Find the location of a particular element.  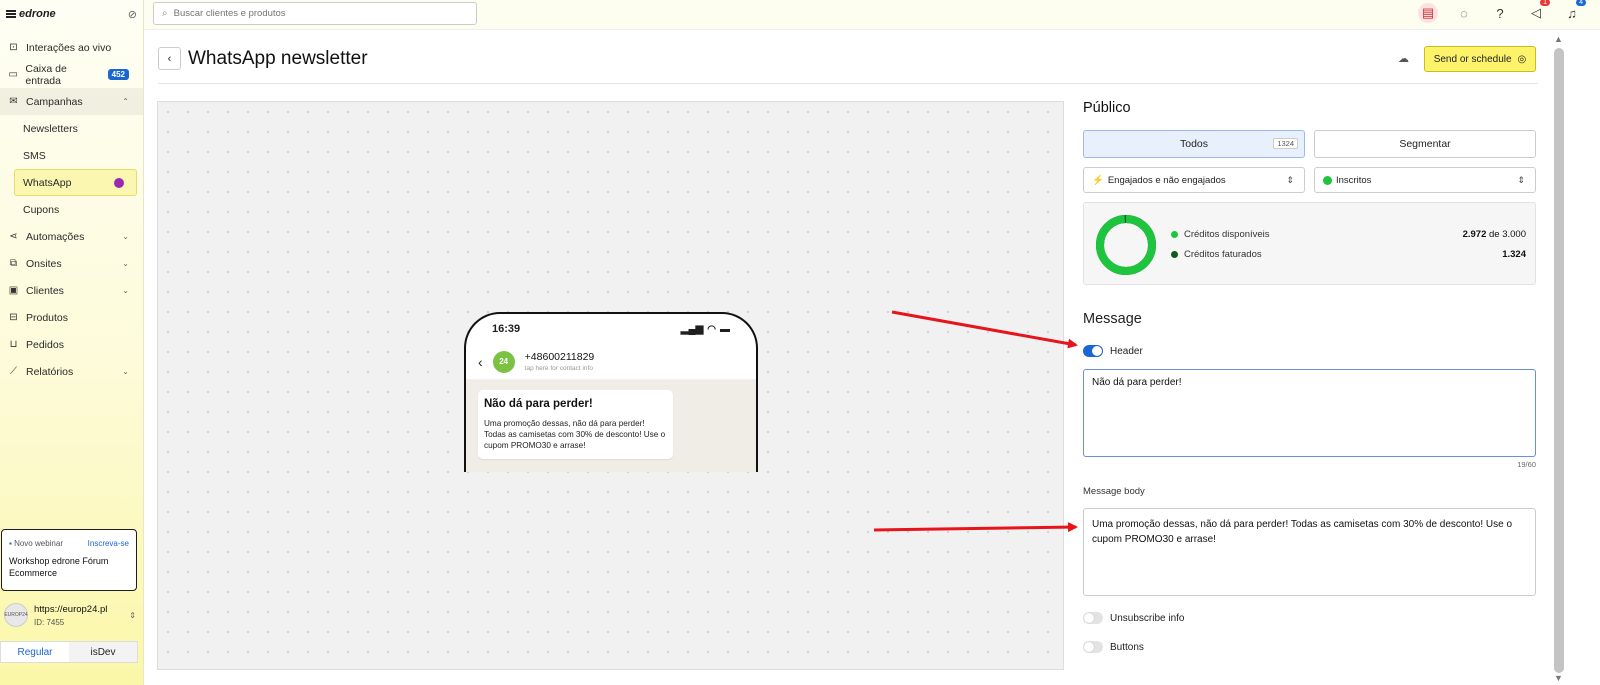

audience-title: Público is located at coordinates (1107, 108).